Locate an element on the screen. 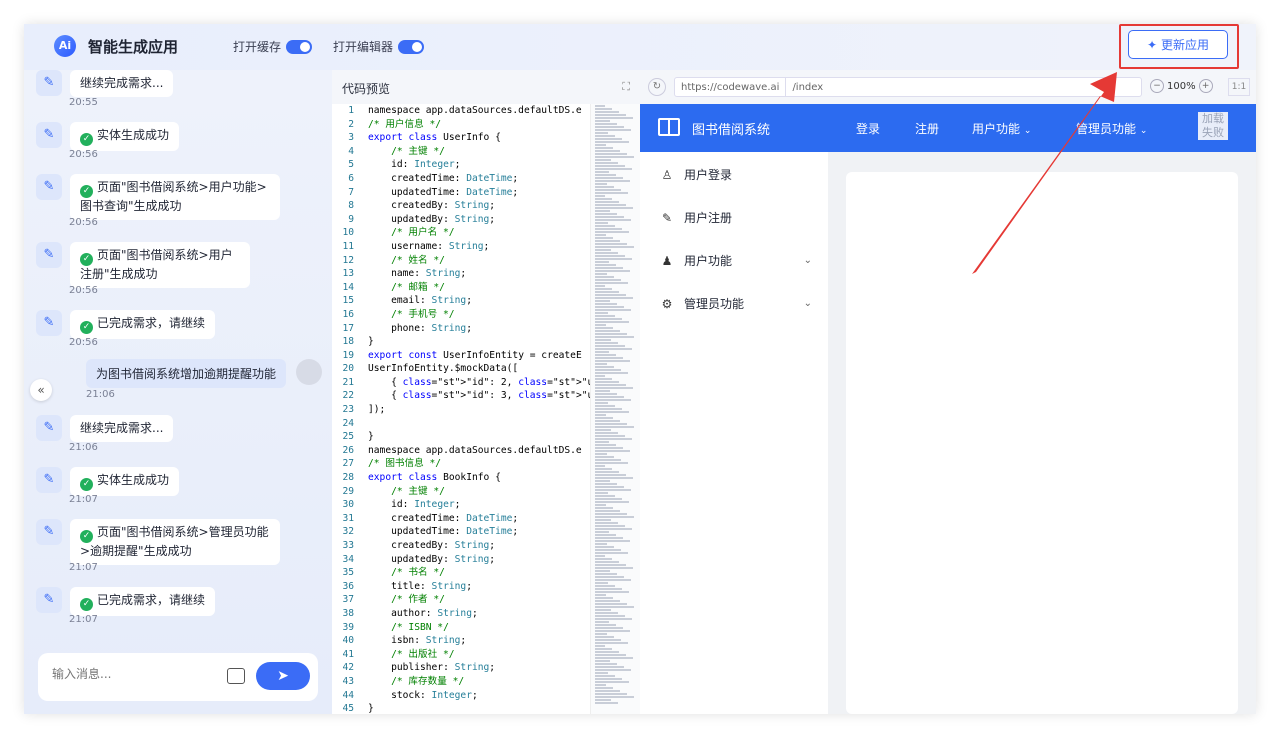 The width and height of the screenshot is (1280, 738). image-upload-icon is located at coordinates (236, 676).